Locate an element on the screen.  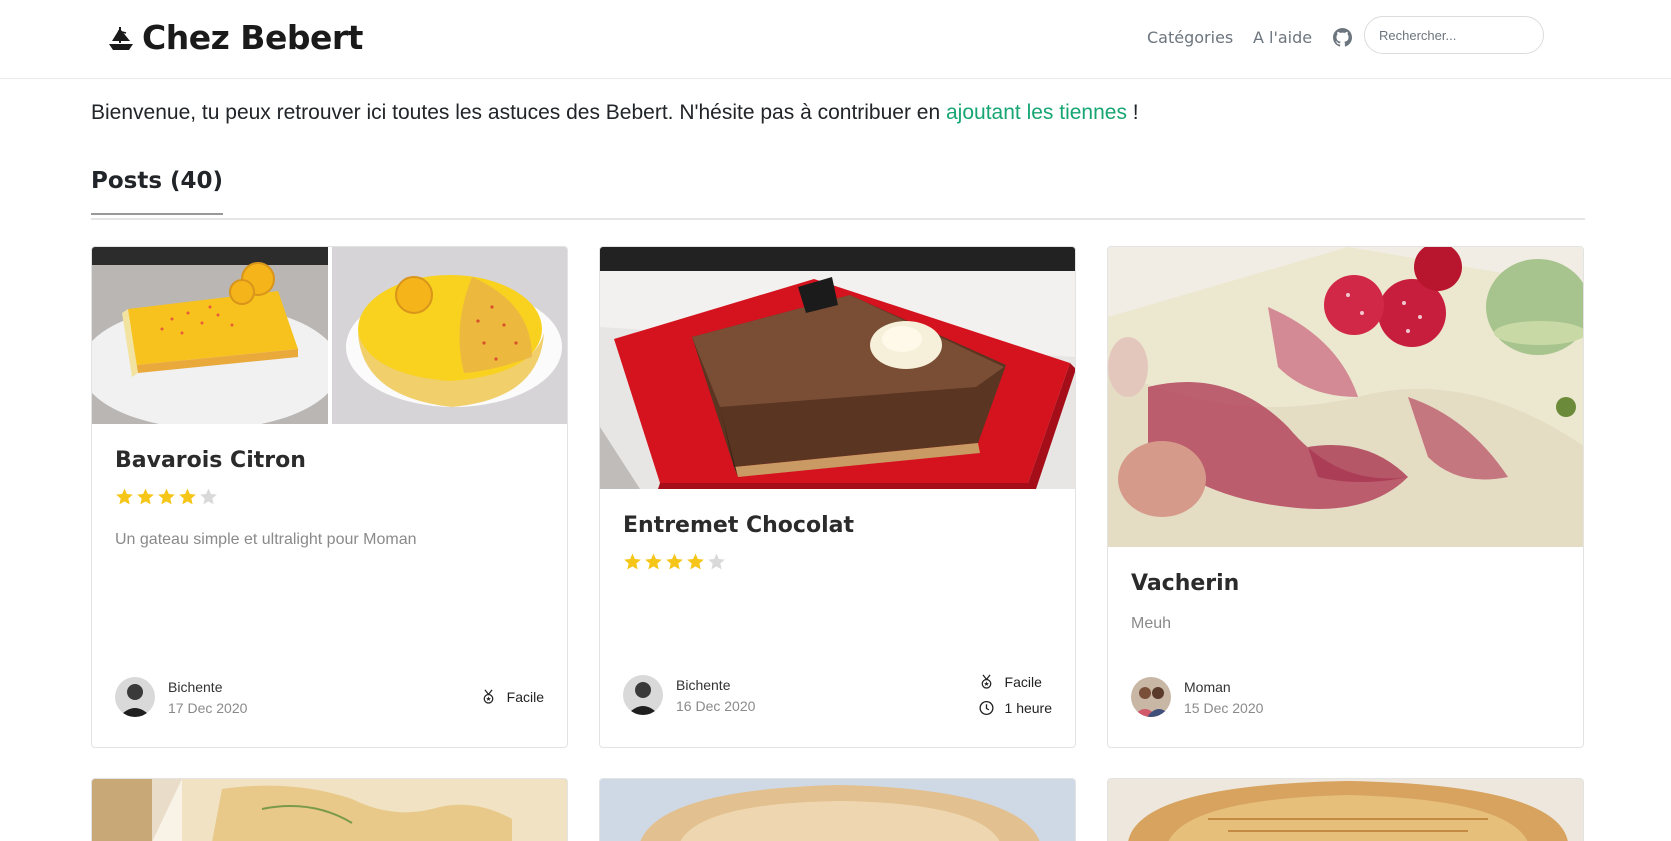
post-card-body: Entremet Chocolat is located at coordinates (837, 530).